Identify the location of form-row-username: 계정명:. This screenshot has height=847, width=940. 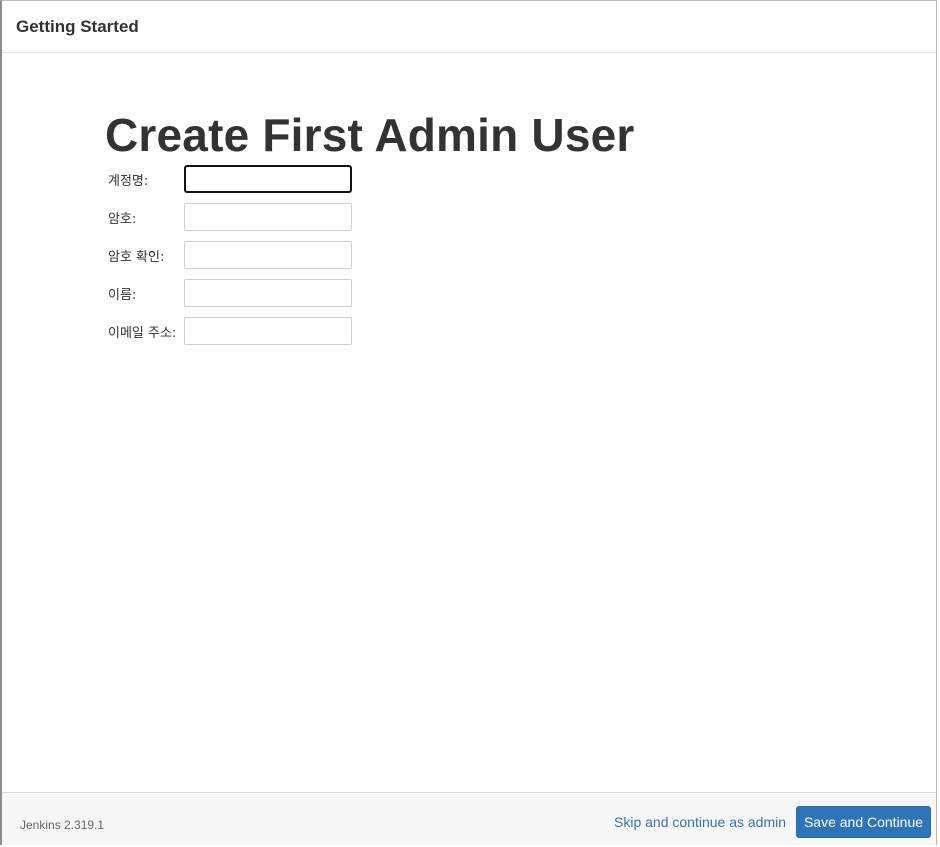
(230, 179).